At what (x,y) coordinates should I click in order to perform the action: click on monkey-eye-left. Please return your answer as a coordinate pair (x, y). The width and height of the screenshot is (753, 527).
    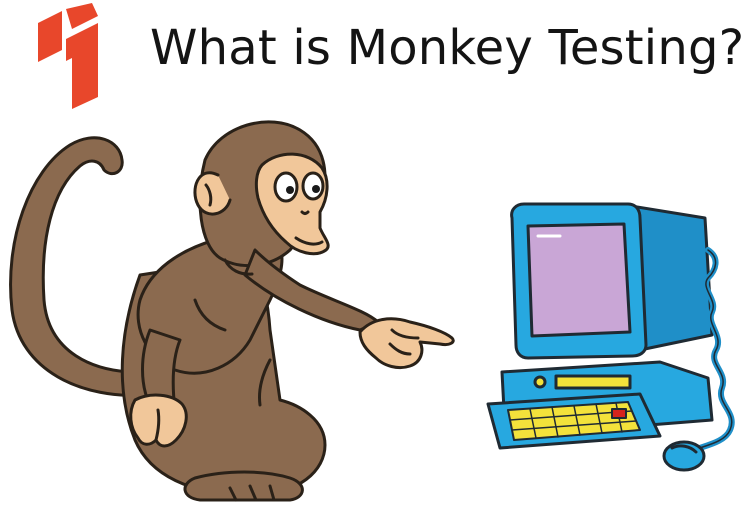
    Looking at the image, I should click on (286, 187).